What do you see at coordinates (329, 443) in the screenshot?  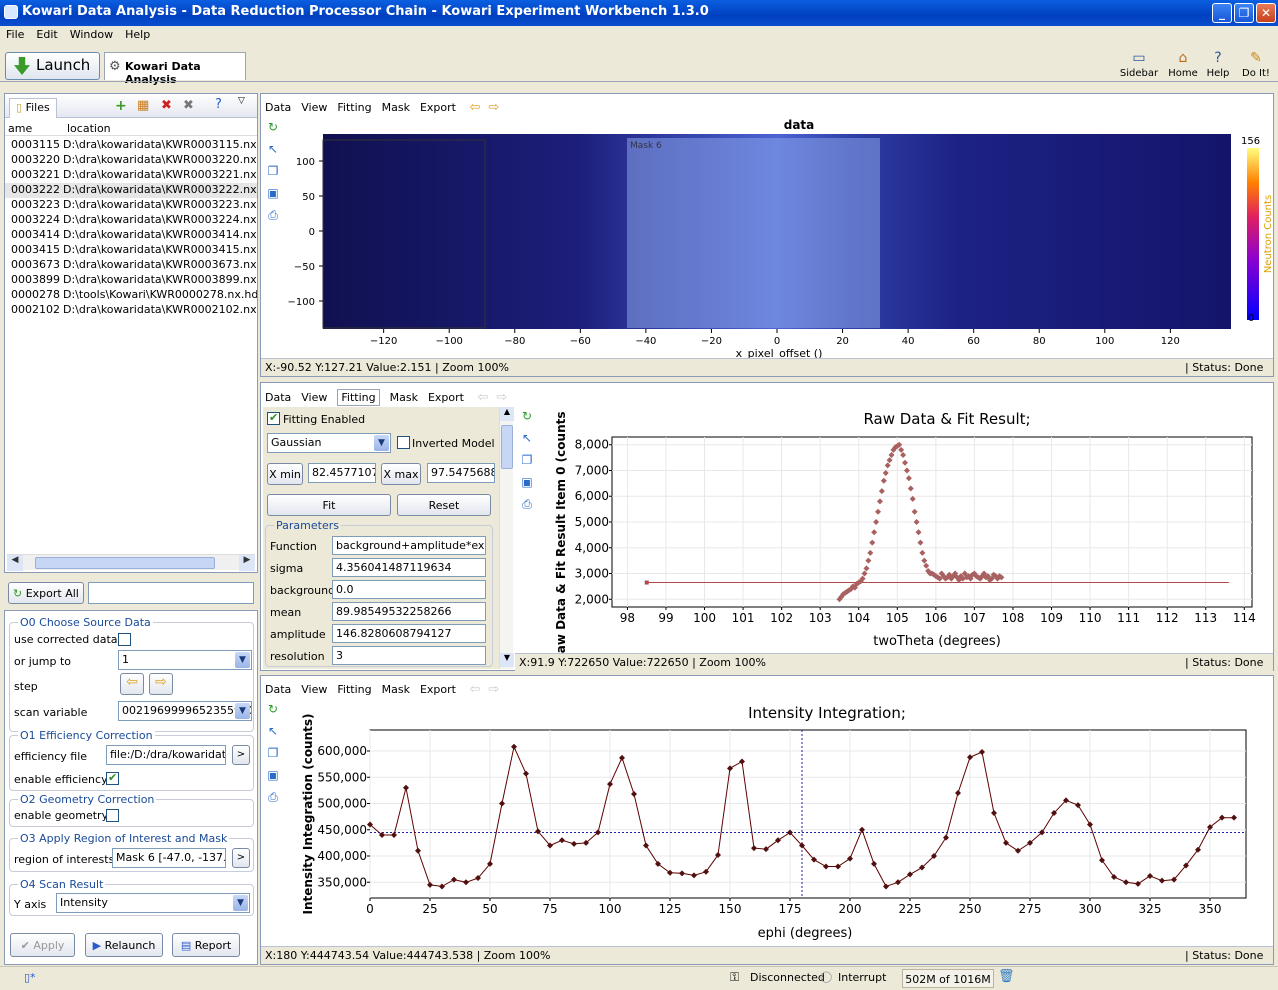 I see `fit-model-select: Gaussian ▼` at bounding box center [329, 443].